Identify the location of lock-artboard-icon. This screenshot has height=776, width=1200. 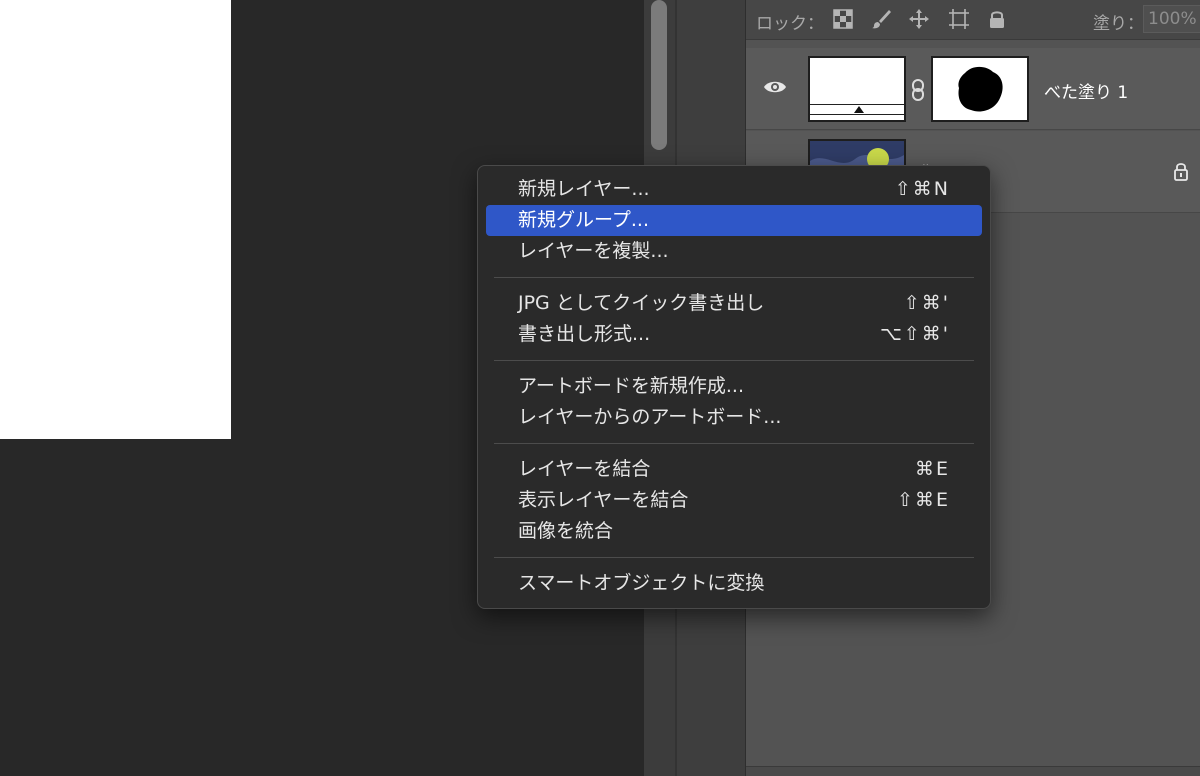
(959, 19).